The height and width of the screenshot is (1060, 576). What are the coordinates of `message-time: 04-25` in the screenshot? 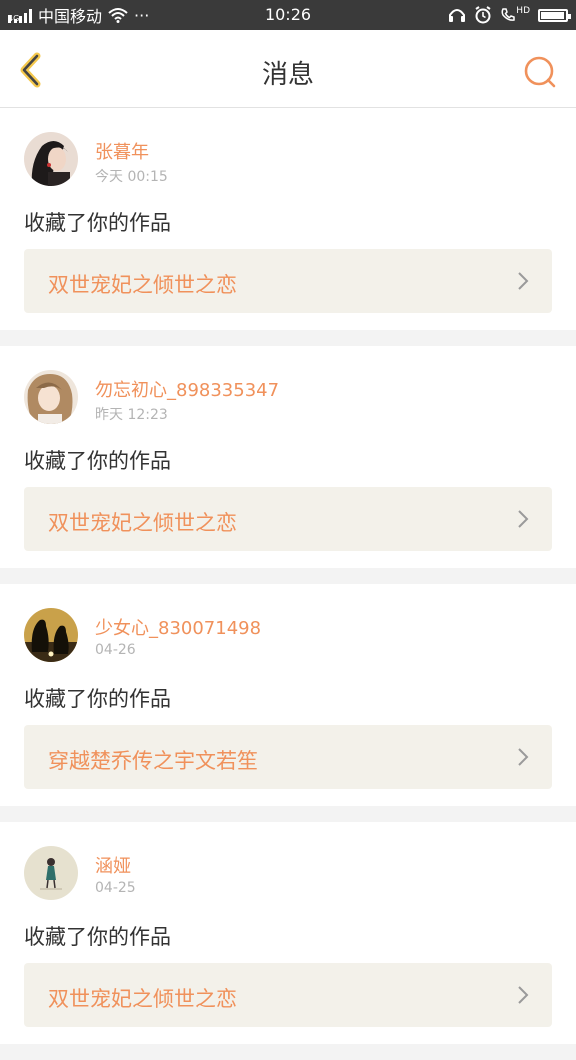 It's located at (115, 888).